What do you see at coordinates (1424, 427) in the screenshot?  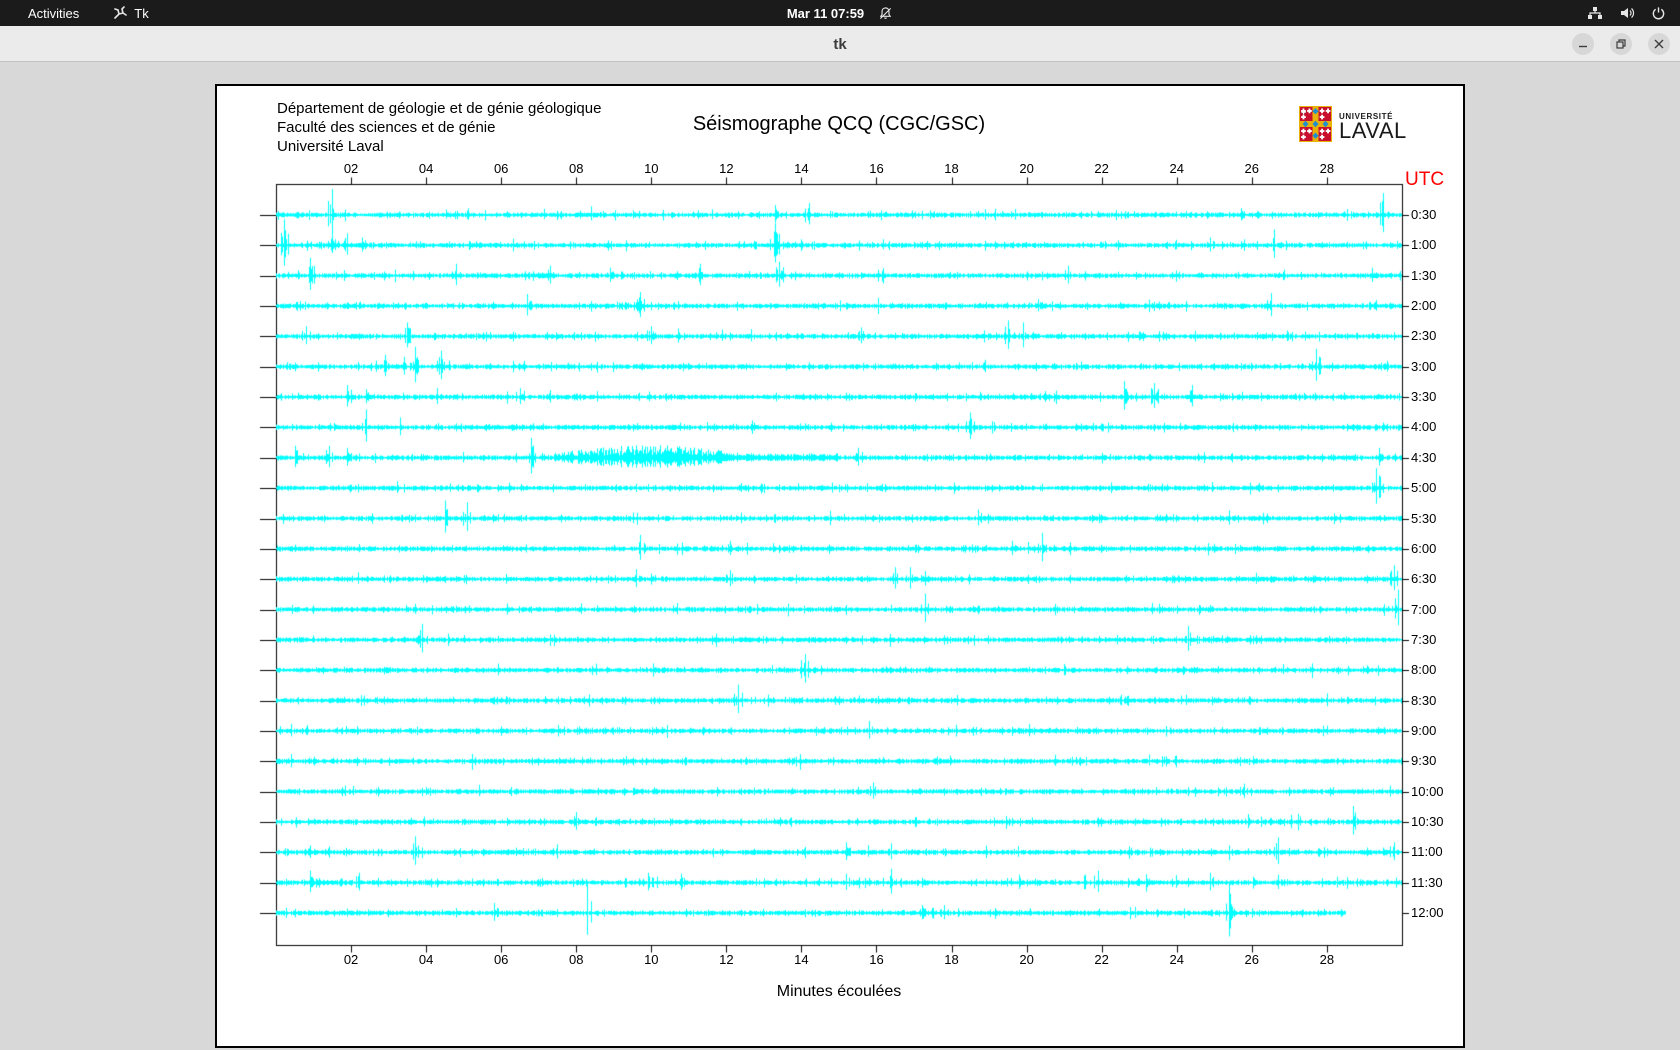 I see `row-time-label: 4:00` at bounding box center [1424, 427].